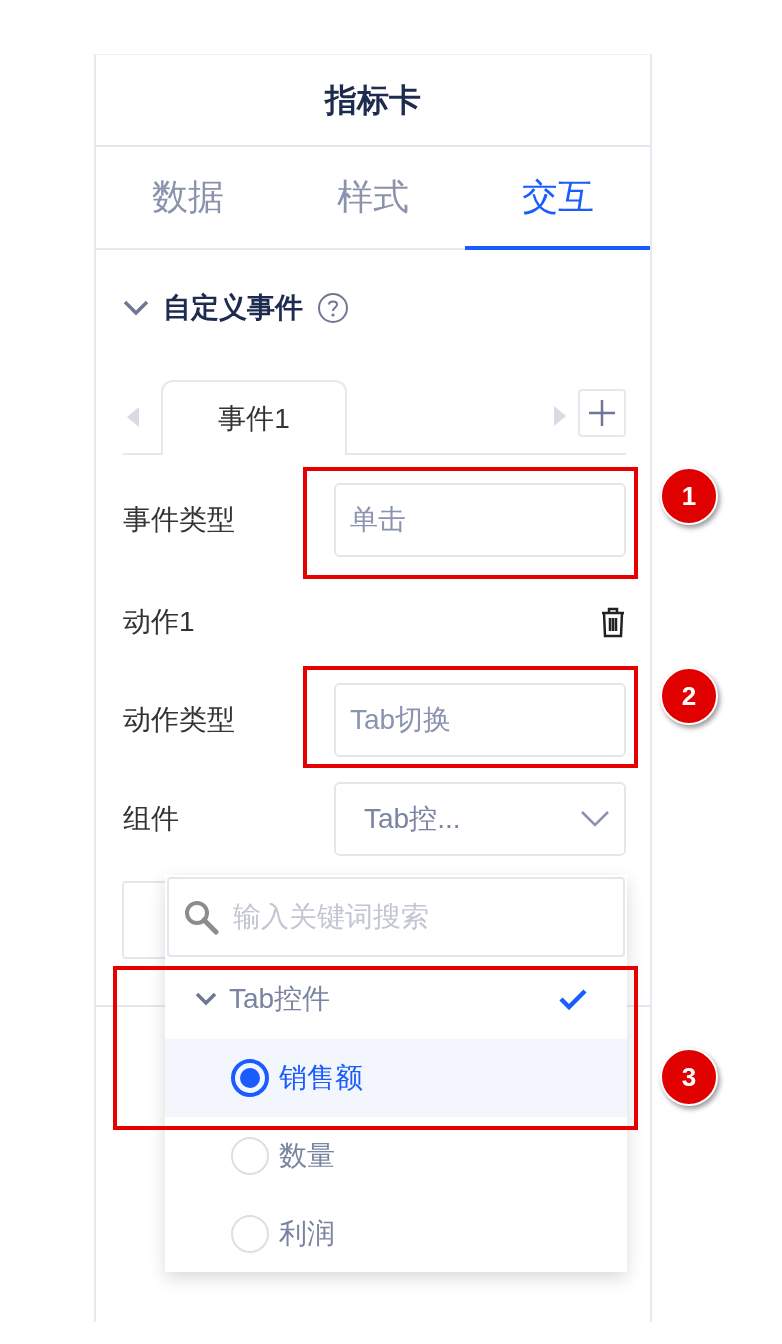 The image size is (782, 1344). Describe the element at coordinates (396, 1234) in the screenshot. I see `radio-option: 利润` at that location.